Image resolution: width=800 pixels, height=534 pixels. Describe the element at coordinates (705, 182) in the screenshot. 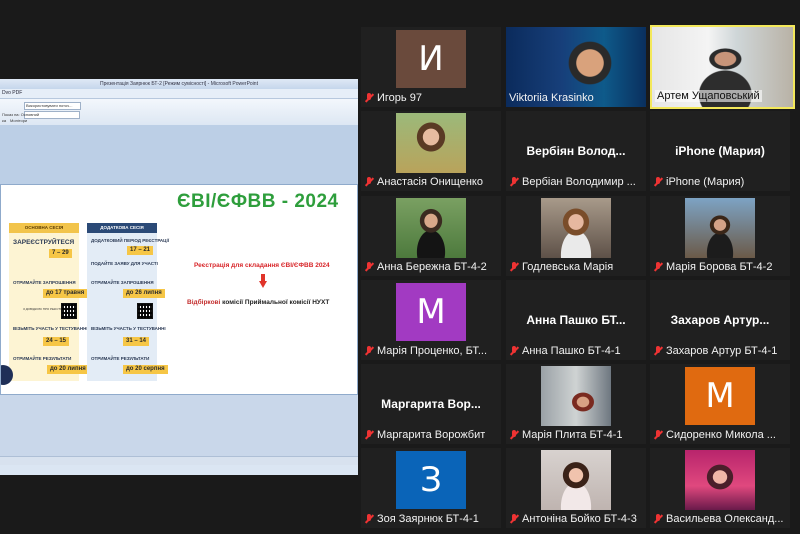

I see `participant-name: iPhone (Мария)` at that location.